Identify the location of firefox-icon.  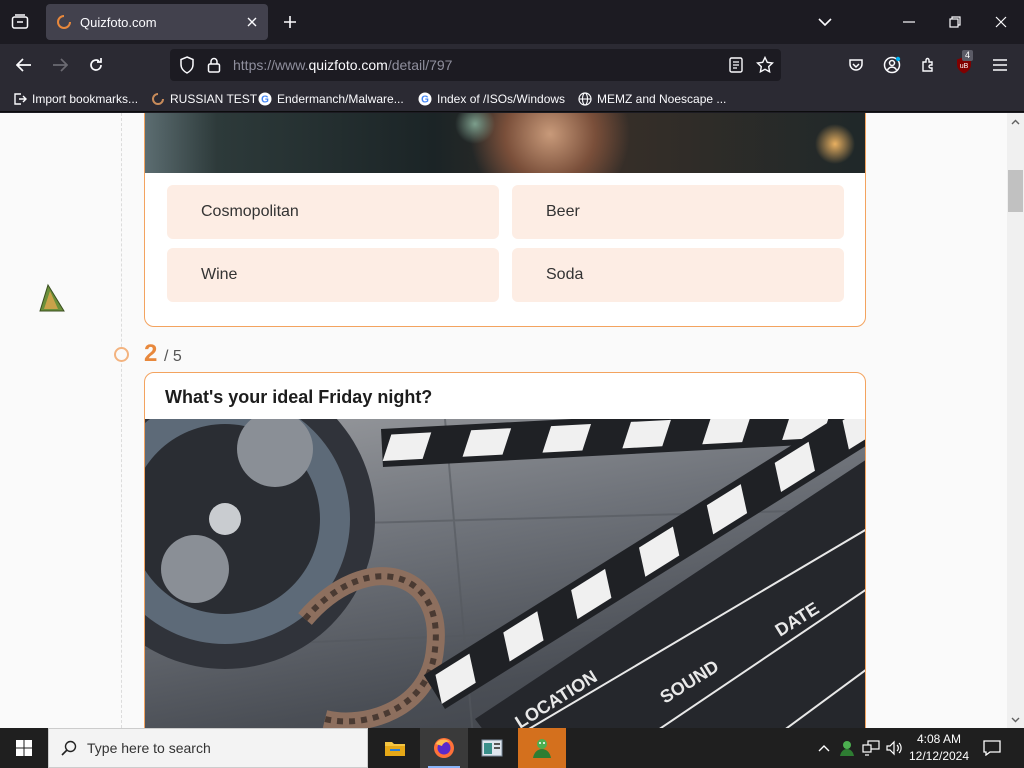
(444, 748).